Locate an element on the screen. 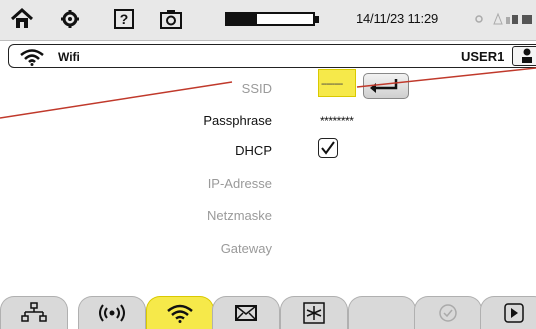 Image resolution: width=536 pixels, height=329 pixels. tab-wifi is located at coordinates (180, 312).